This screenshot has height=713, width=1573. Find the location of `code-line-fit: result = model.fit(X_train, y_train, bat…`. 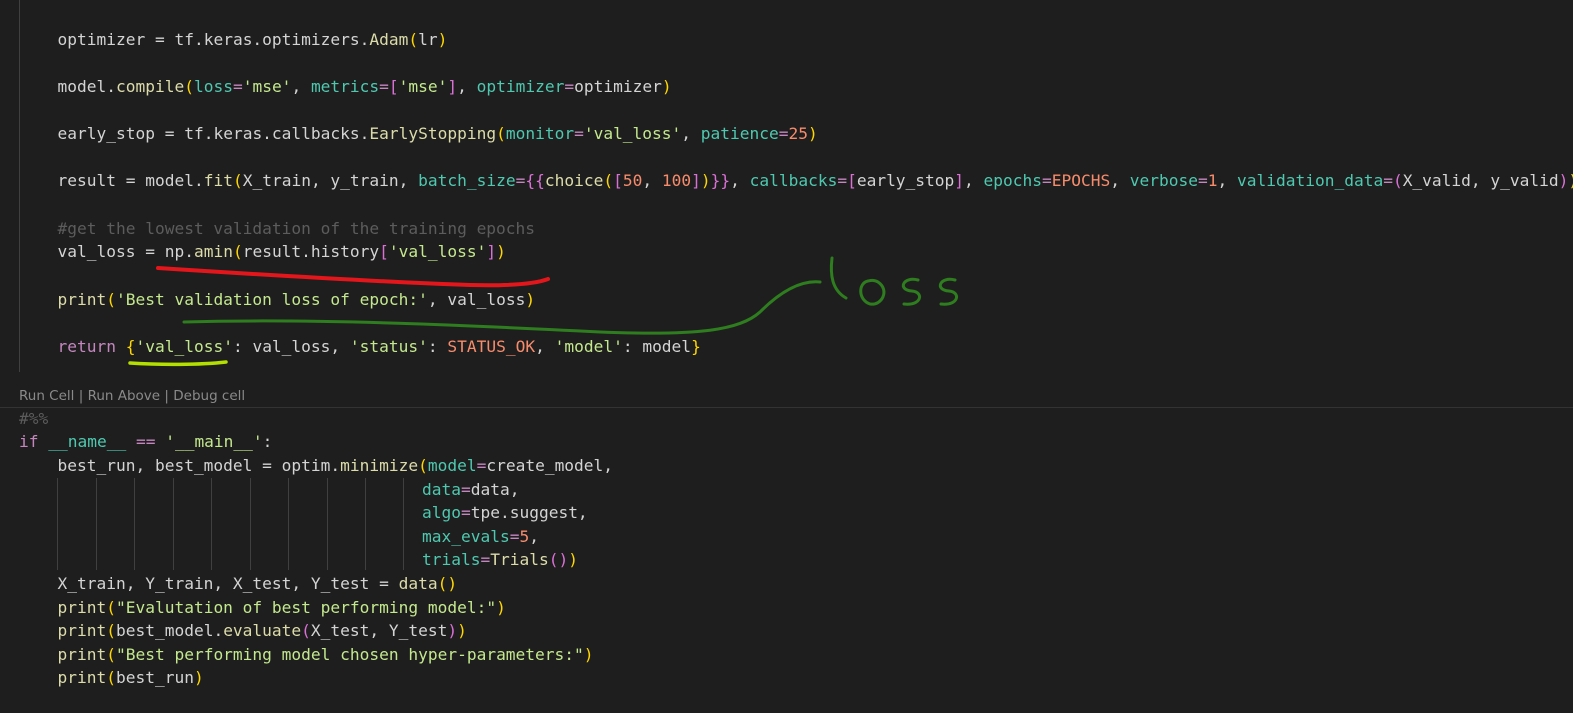

code-line-fit: result = model.fit(X_train, y_train, bat… is located at coordinates (796, 180).